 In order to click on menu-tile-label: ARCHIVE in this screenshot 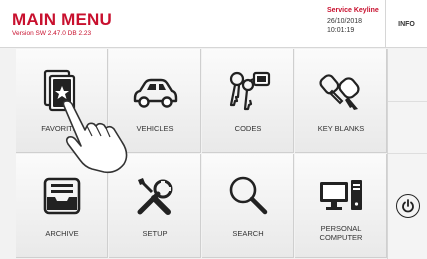, I will do `click(62, 233)`.